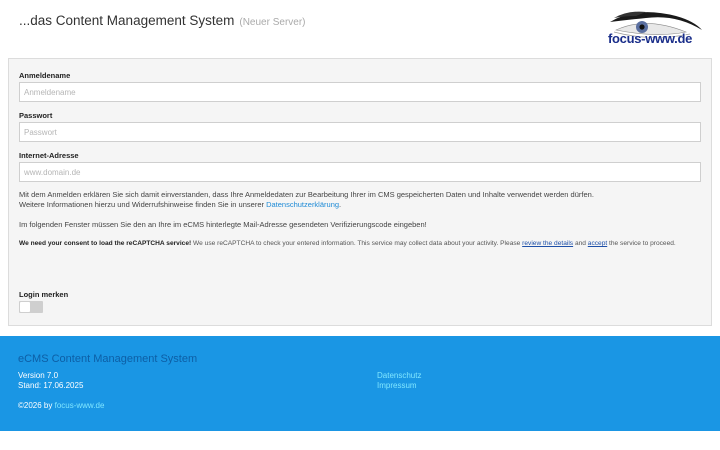 The width and height of the screenshot is (720, 450). What do you see at coordinates (360, 92) in the screenshot?
I see `username-input` at bounding box center [360, 92].